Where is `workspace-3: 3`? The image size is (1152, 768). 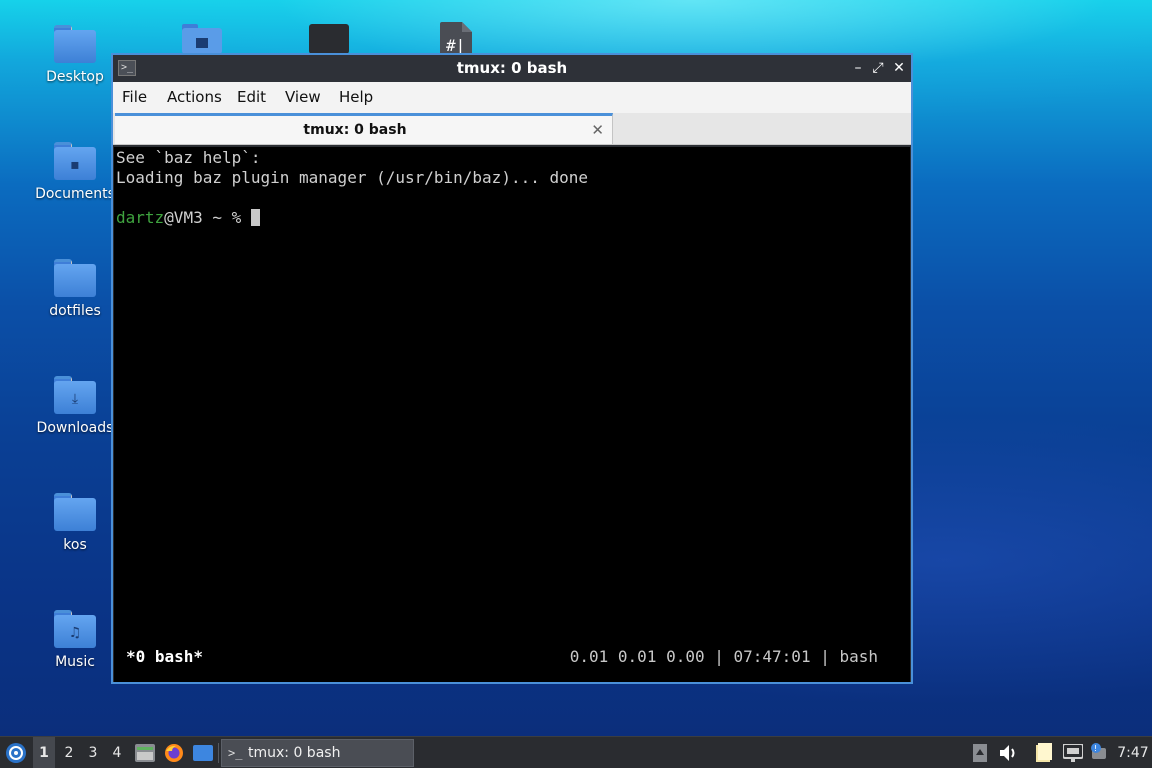 workspace-3: 3 is located at coordinates (93, 752).